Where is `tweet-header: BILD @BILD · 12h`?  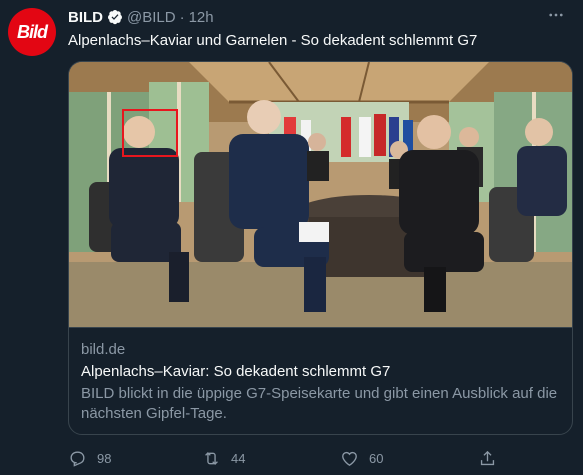
tweet-header: BILD @BILD · 12h is located at coordinates (141, 17).